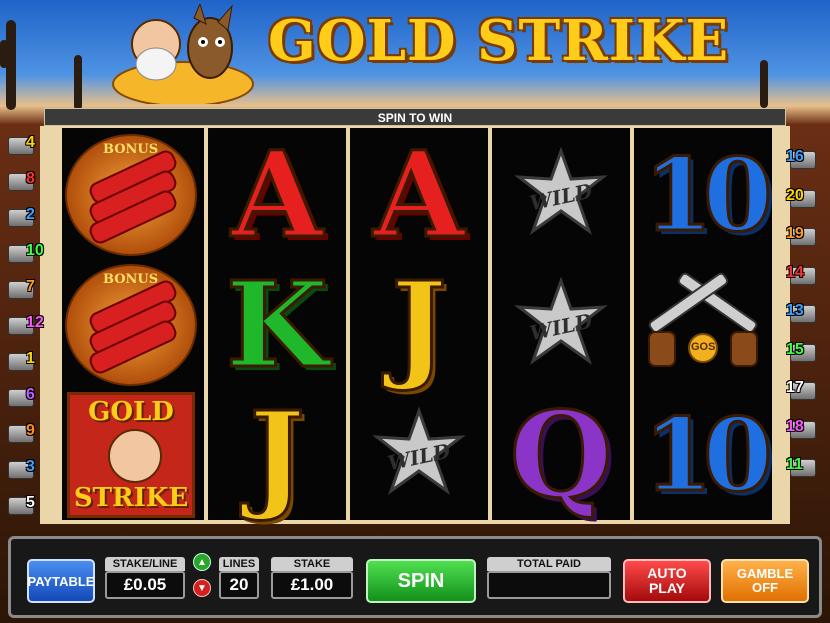 The width and height of the screenshot is (830, 623). Describe the element at coordinates (183, 54) in the screenshot. I see `mascot-prospector-and-mule` at that location.